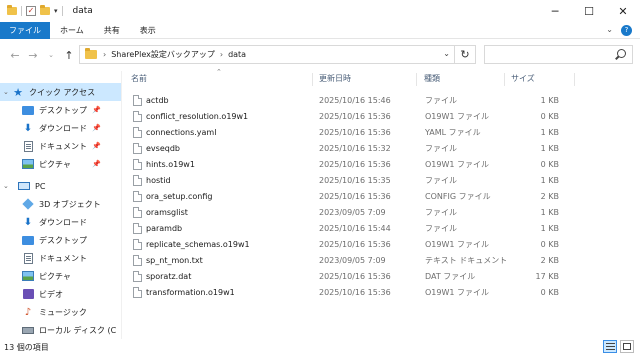 The height and width of the screenshot is (355, 640). What do you see at coordinates (56, 11) in the screenshot?
I see `customize-toolbar-chevron-icon: ▾` at bounding box center [56, 11].